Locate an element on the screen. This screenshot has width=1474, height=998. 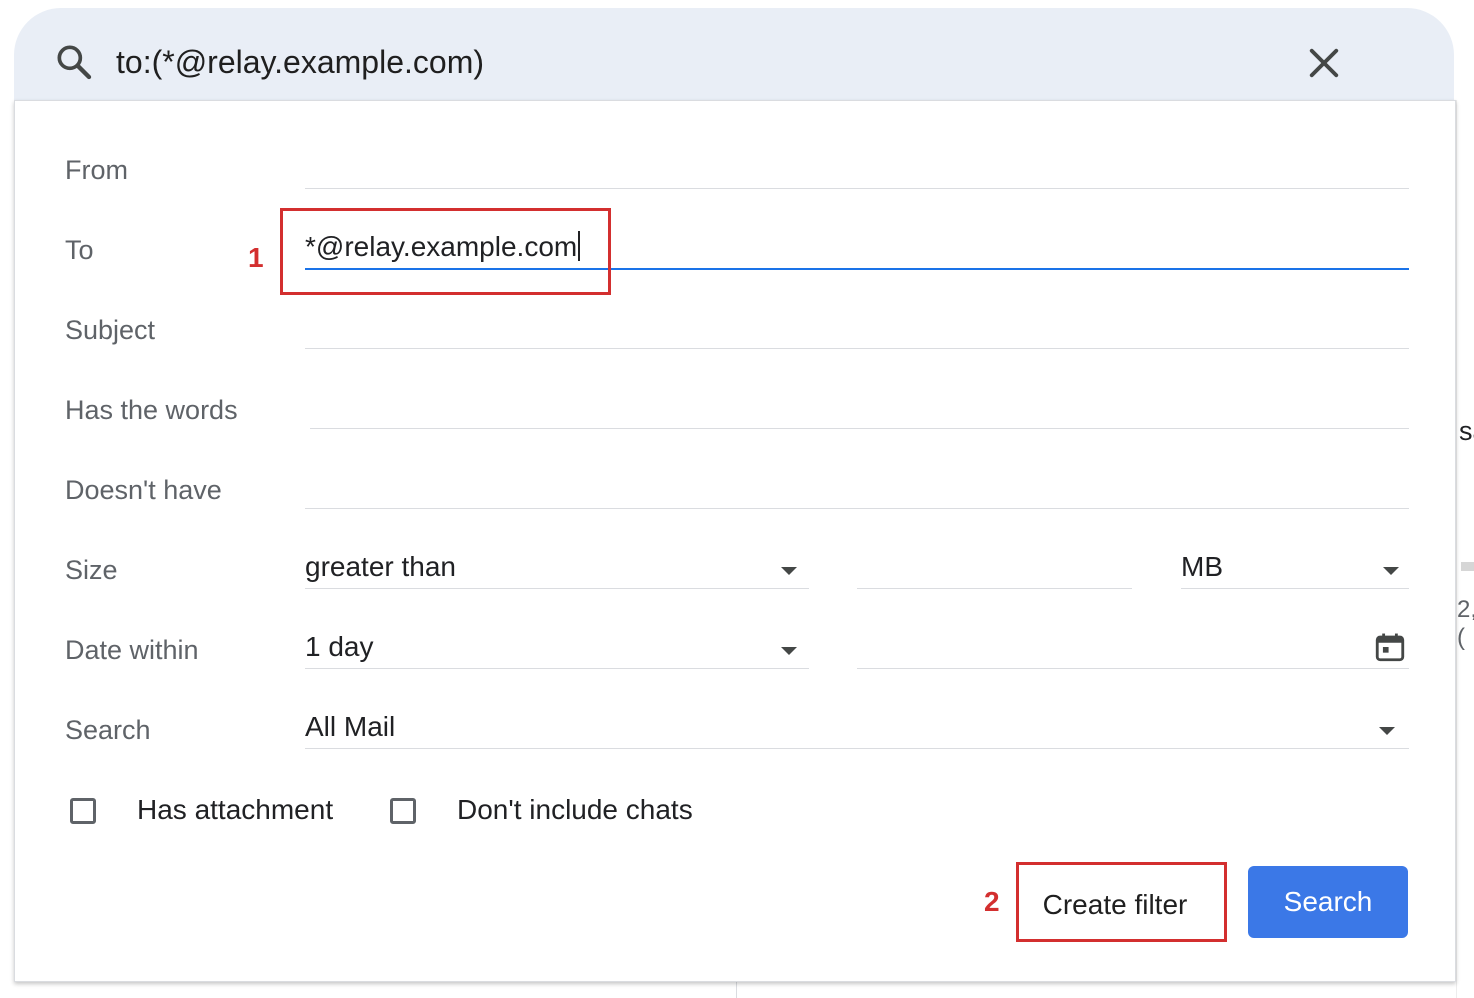
background-text-fragment: sa is located at coordinates (1466, 431).